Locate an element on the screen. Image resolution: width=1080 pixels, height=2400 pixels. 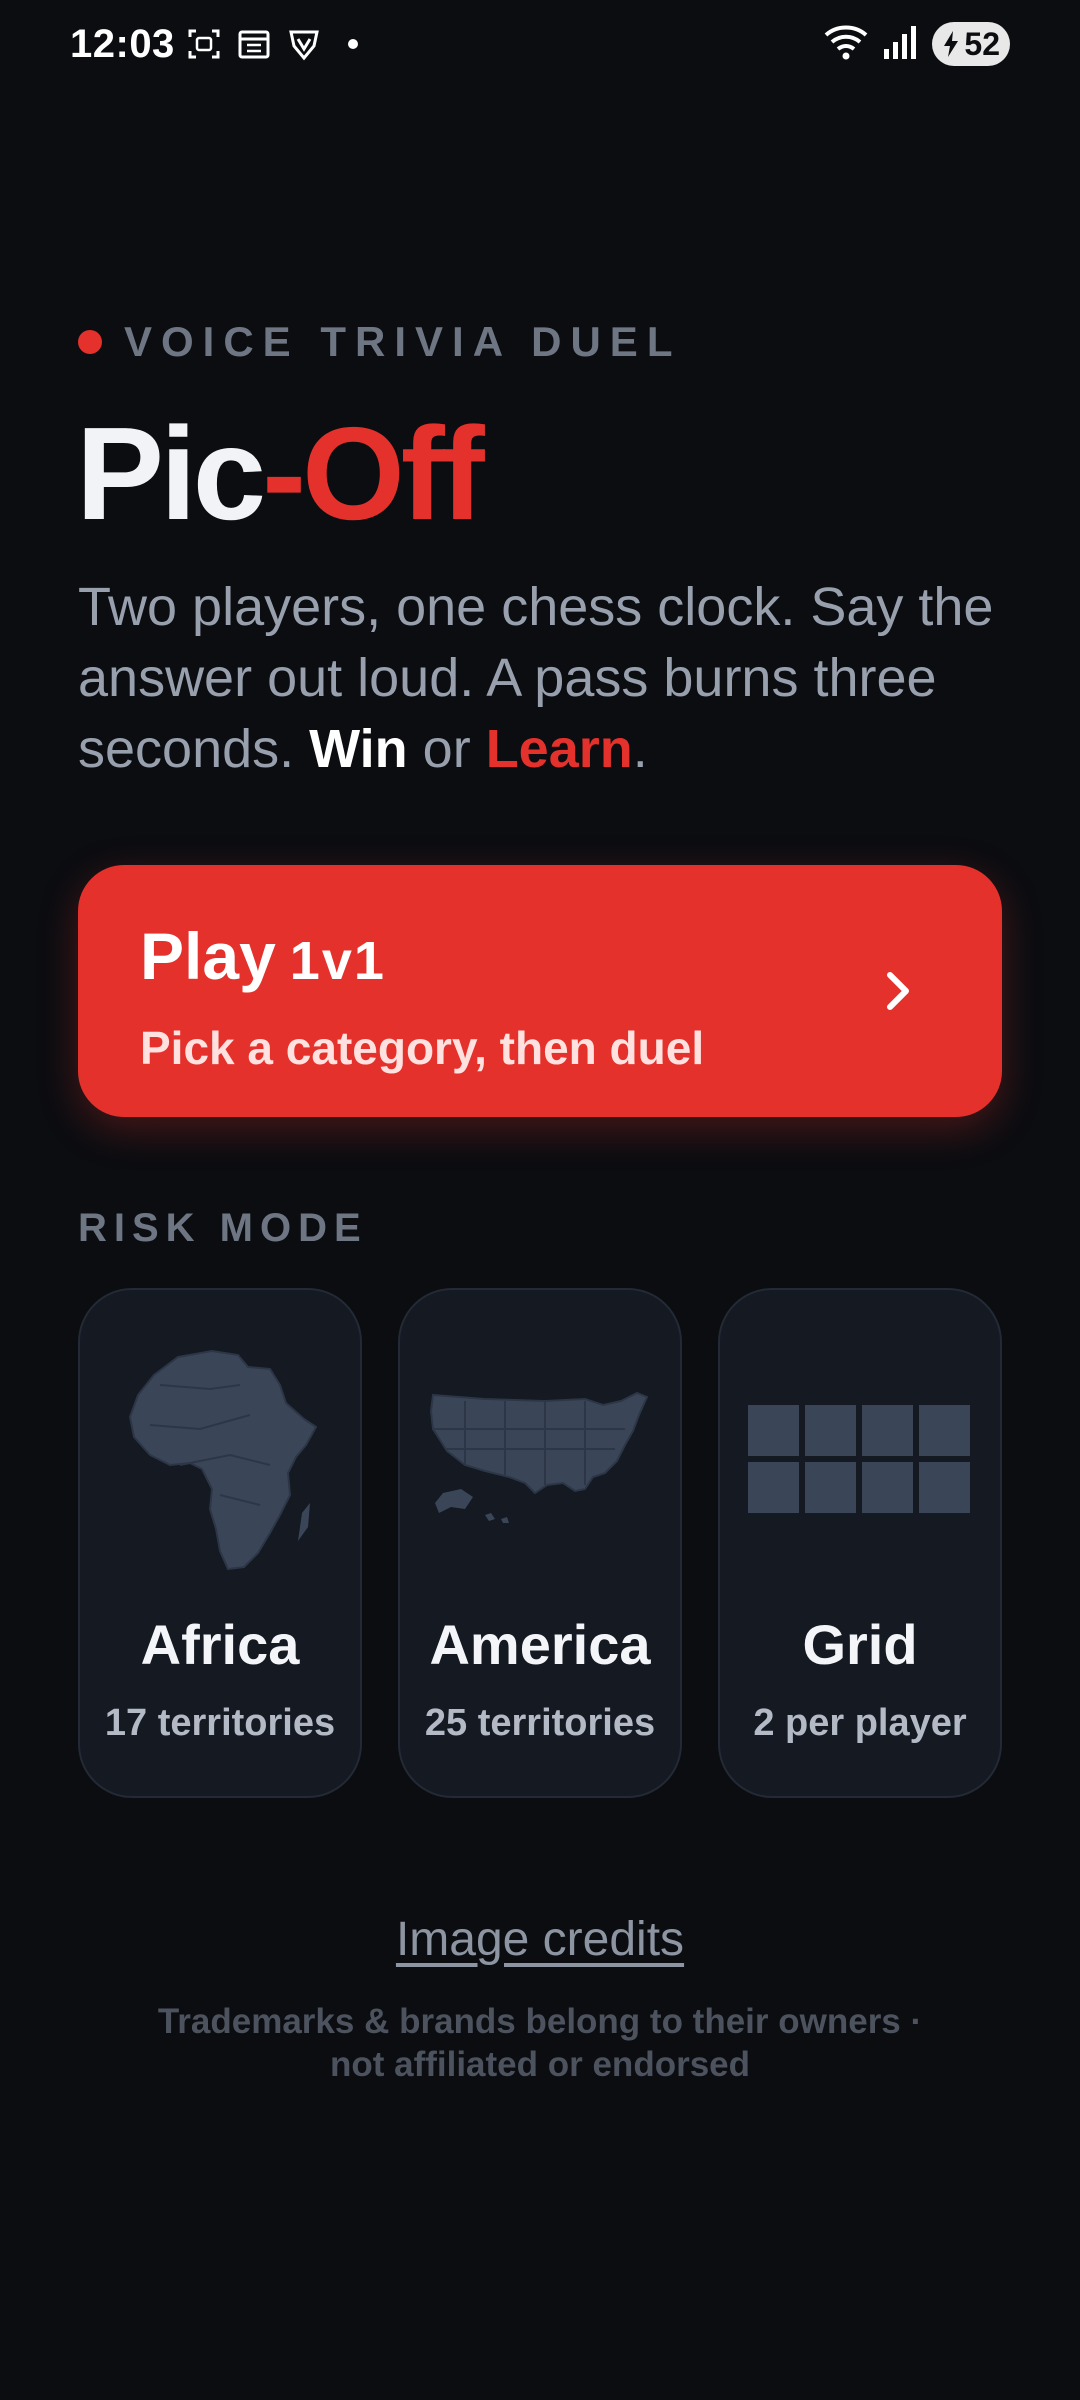
play-1v1-button: Play 1v1 Pick a category, then duel is located at coordinates (540, 991).